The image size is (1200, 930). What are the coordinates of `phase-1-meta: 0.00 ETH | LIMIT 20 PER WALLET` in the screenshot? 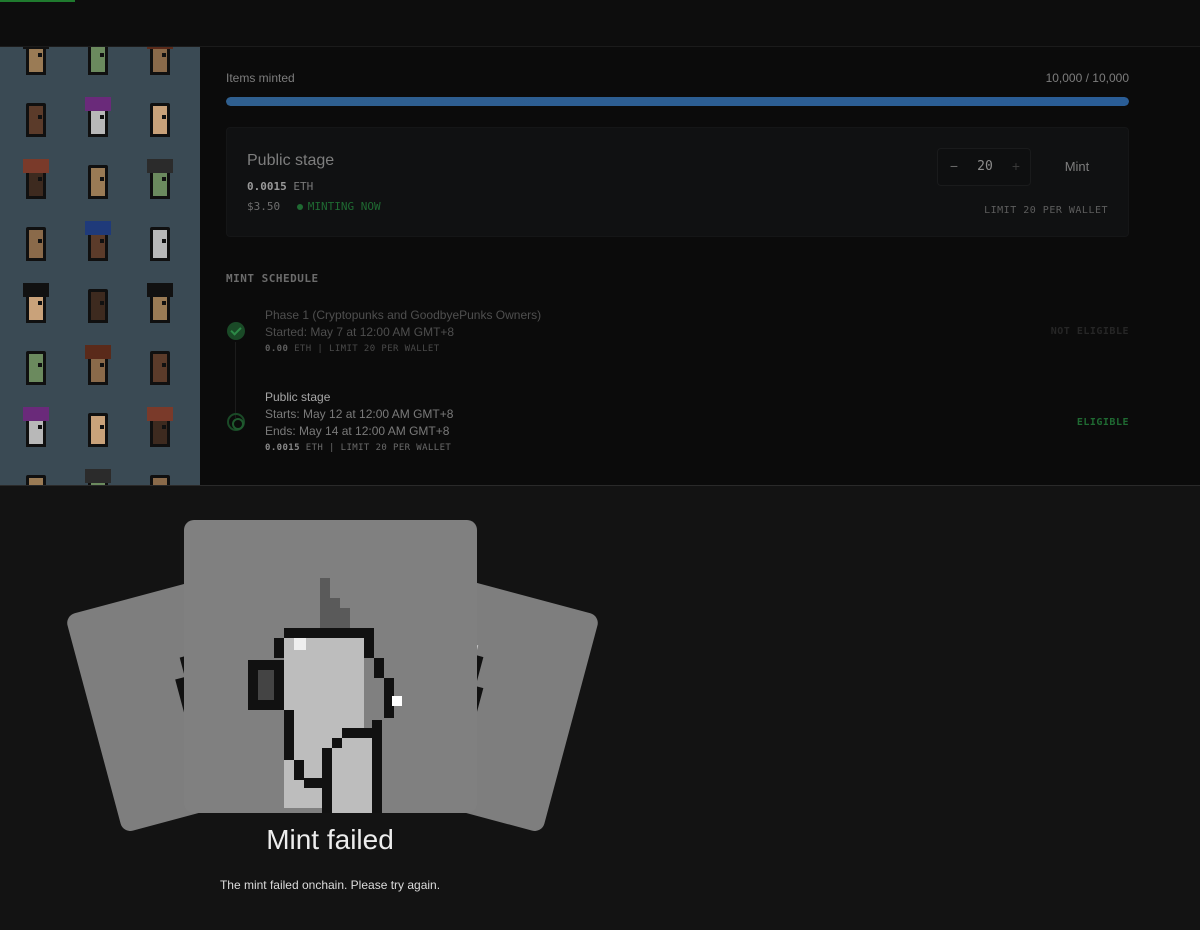 It's located at (352, 349).